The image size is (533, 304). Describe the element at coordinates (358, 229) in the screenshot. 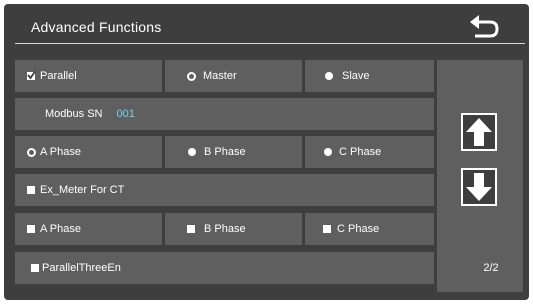

I see `ct-c-phase-label: C Phase` at that location.